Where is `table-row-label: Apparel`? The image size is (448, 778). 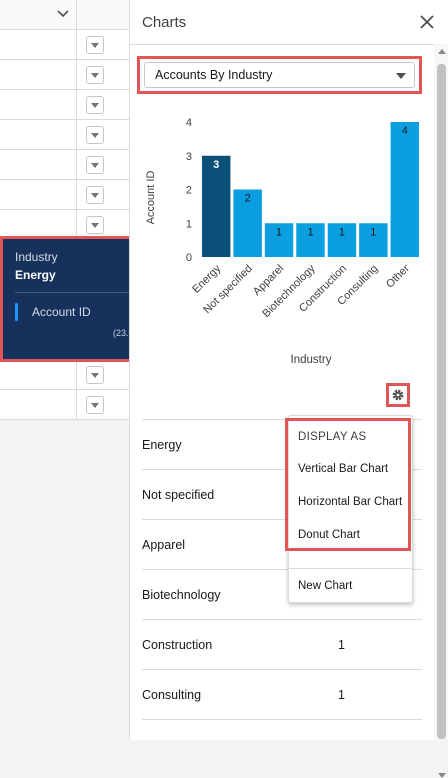 table-row-label: Apparel is located at coordinates (164, 545).